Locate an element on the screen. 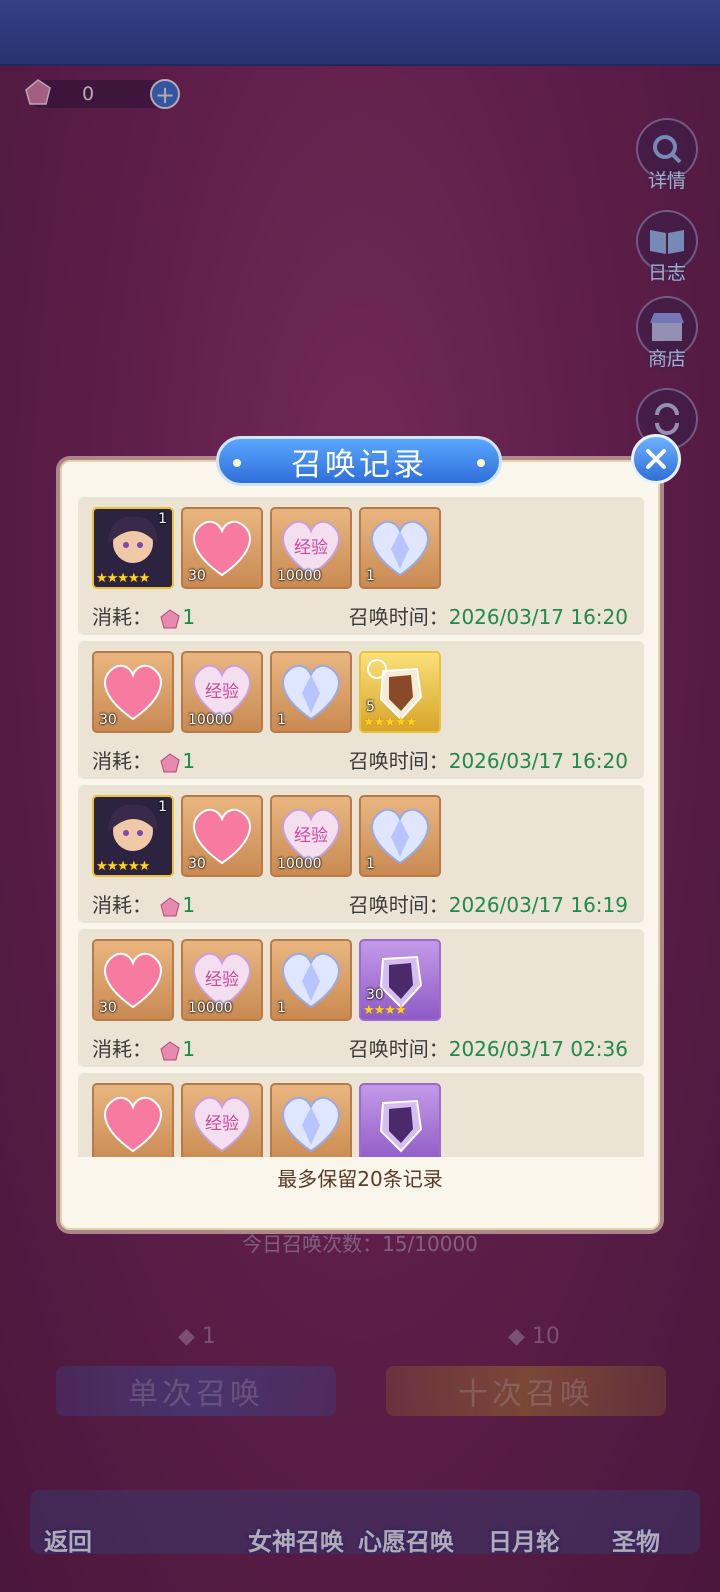  close-icon is located at coordinates (656, 459).